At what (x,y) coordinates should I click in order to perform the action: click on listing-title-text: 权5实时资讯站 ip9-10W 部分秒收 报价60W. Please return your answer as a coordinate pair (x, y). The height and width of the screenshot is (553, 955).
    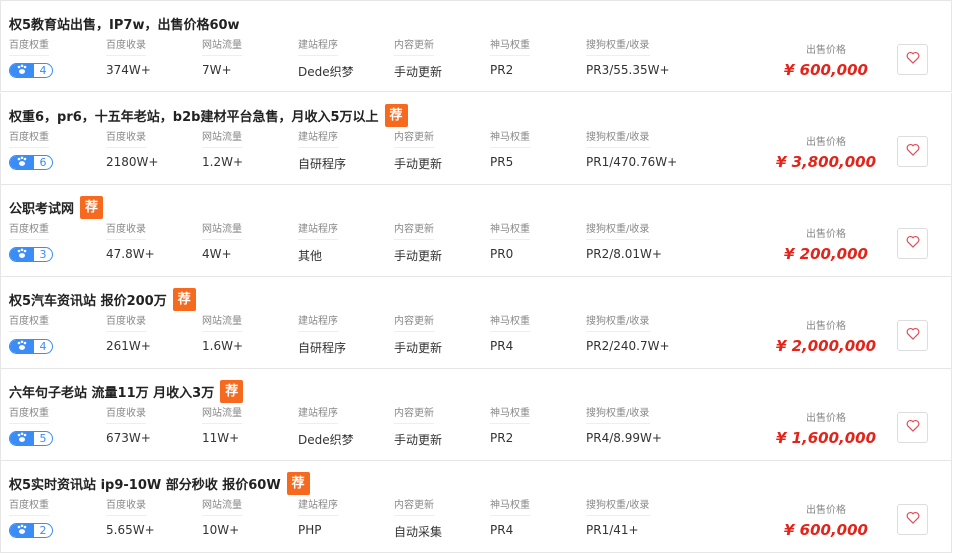
    Looking at the image, I should click on (145, 483).